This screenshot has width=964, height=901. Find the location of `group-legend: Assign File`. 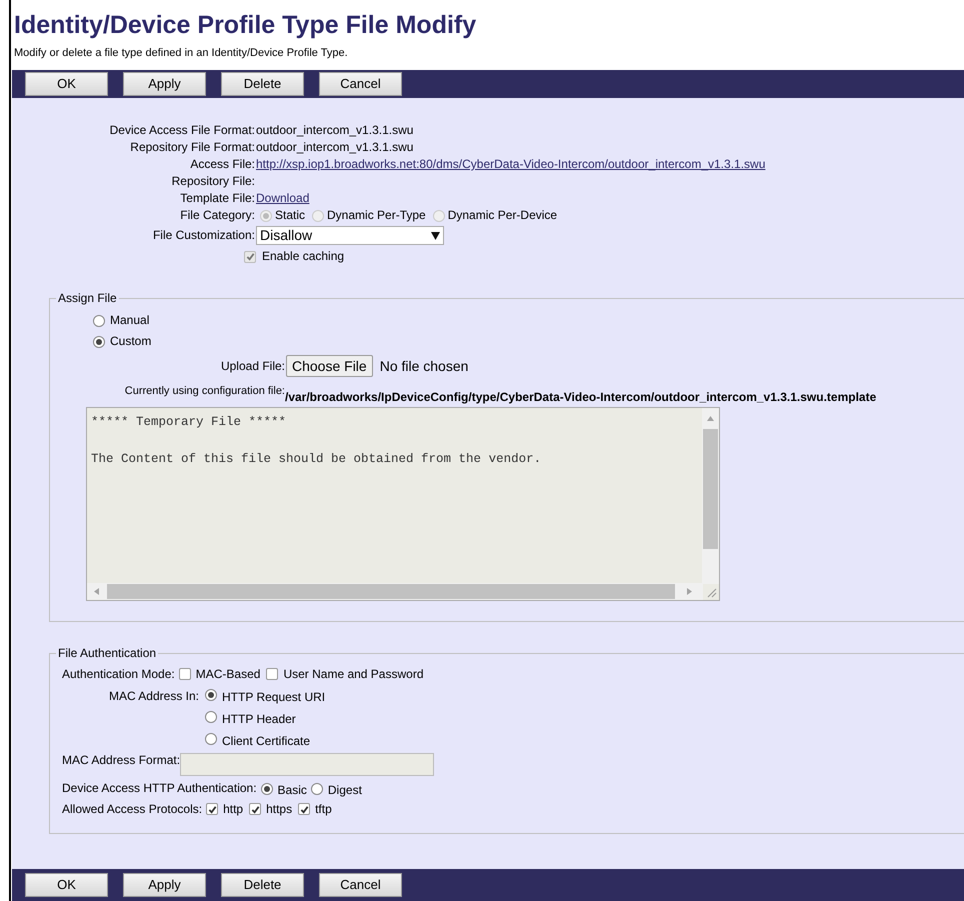

group-legend: Assign File is located at coordinates (87, 298).